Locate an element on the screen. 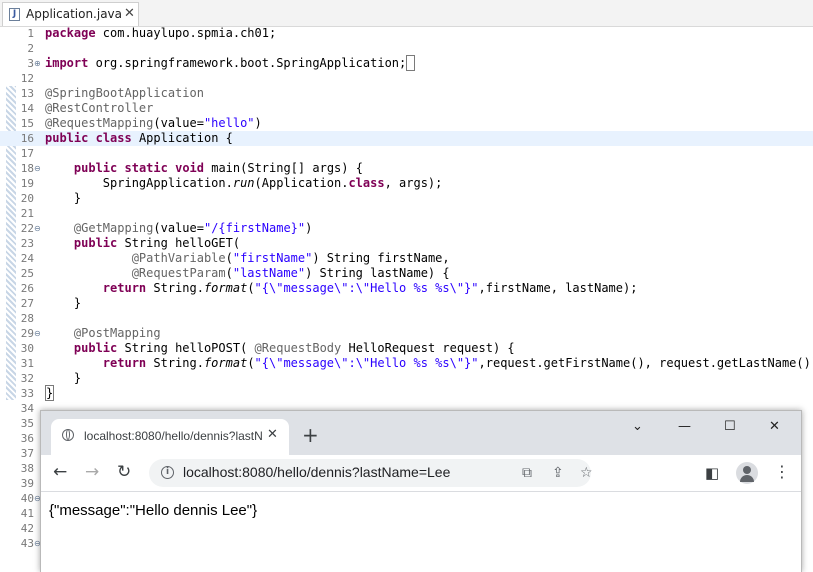 The image size is (813, 572). page-content: {"message":"Hello dennis Lee"} is located at coordinates (421, 532).